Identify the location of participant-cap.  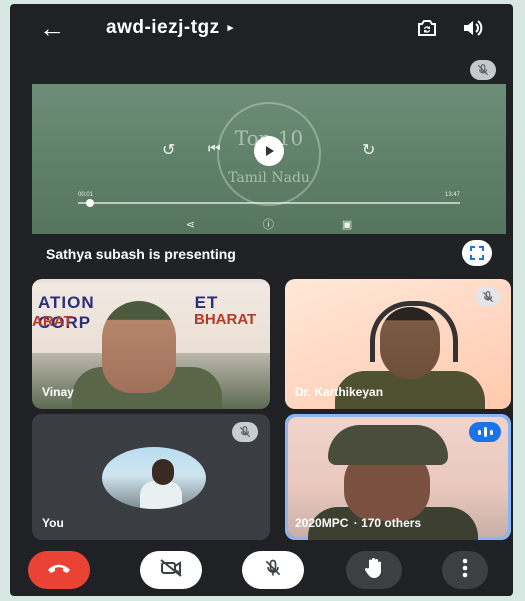
(388, 445).